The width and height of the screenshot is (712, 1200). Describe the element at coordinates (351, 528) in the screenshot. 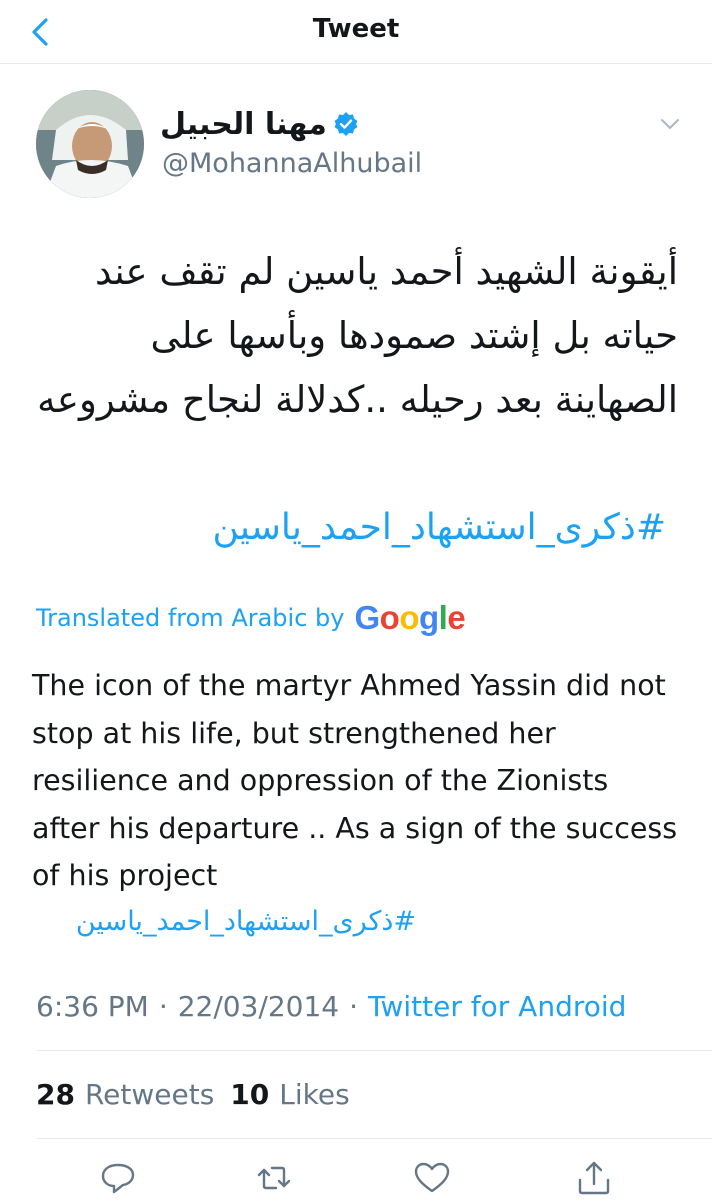

I see `tweet-hashtag-link: #ذكرى_استشهاد_احمد_ياسين` at that location.